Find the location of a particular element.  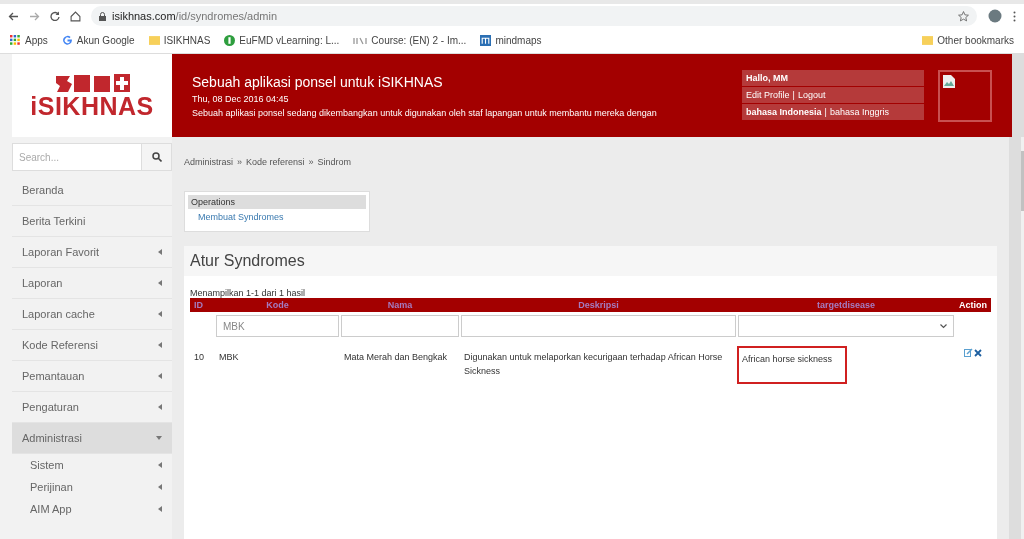

menu-label: AIM App is located at coordinates (51, 509).